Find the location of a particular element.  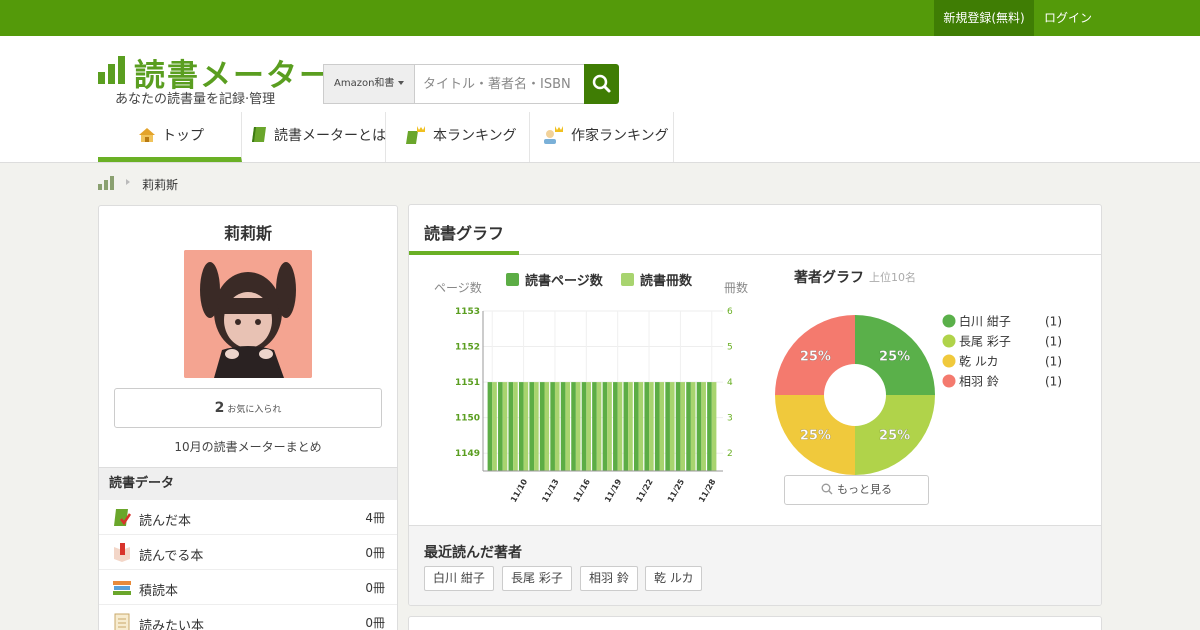

reading-data-label: 積読本 is located at coordinates (159, 591).